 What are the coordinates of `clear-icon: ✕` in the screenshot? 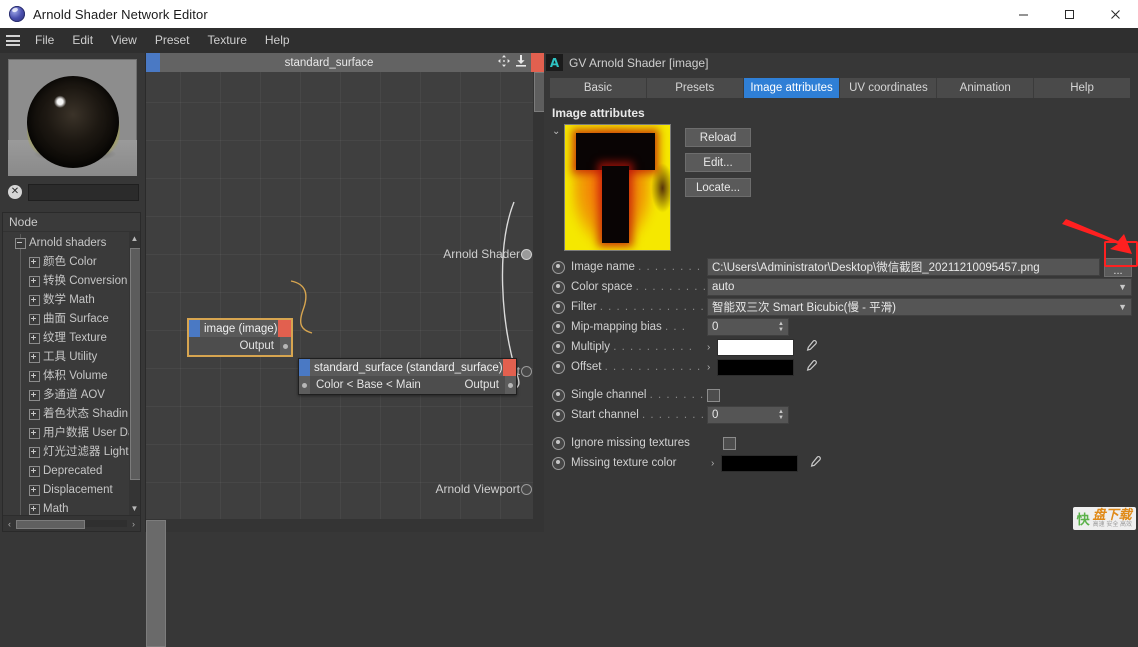 It's located at (15, 192).